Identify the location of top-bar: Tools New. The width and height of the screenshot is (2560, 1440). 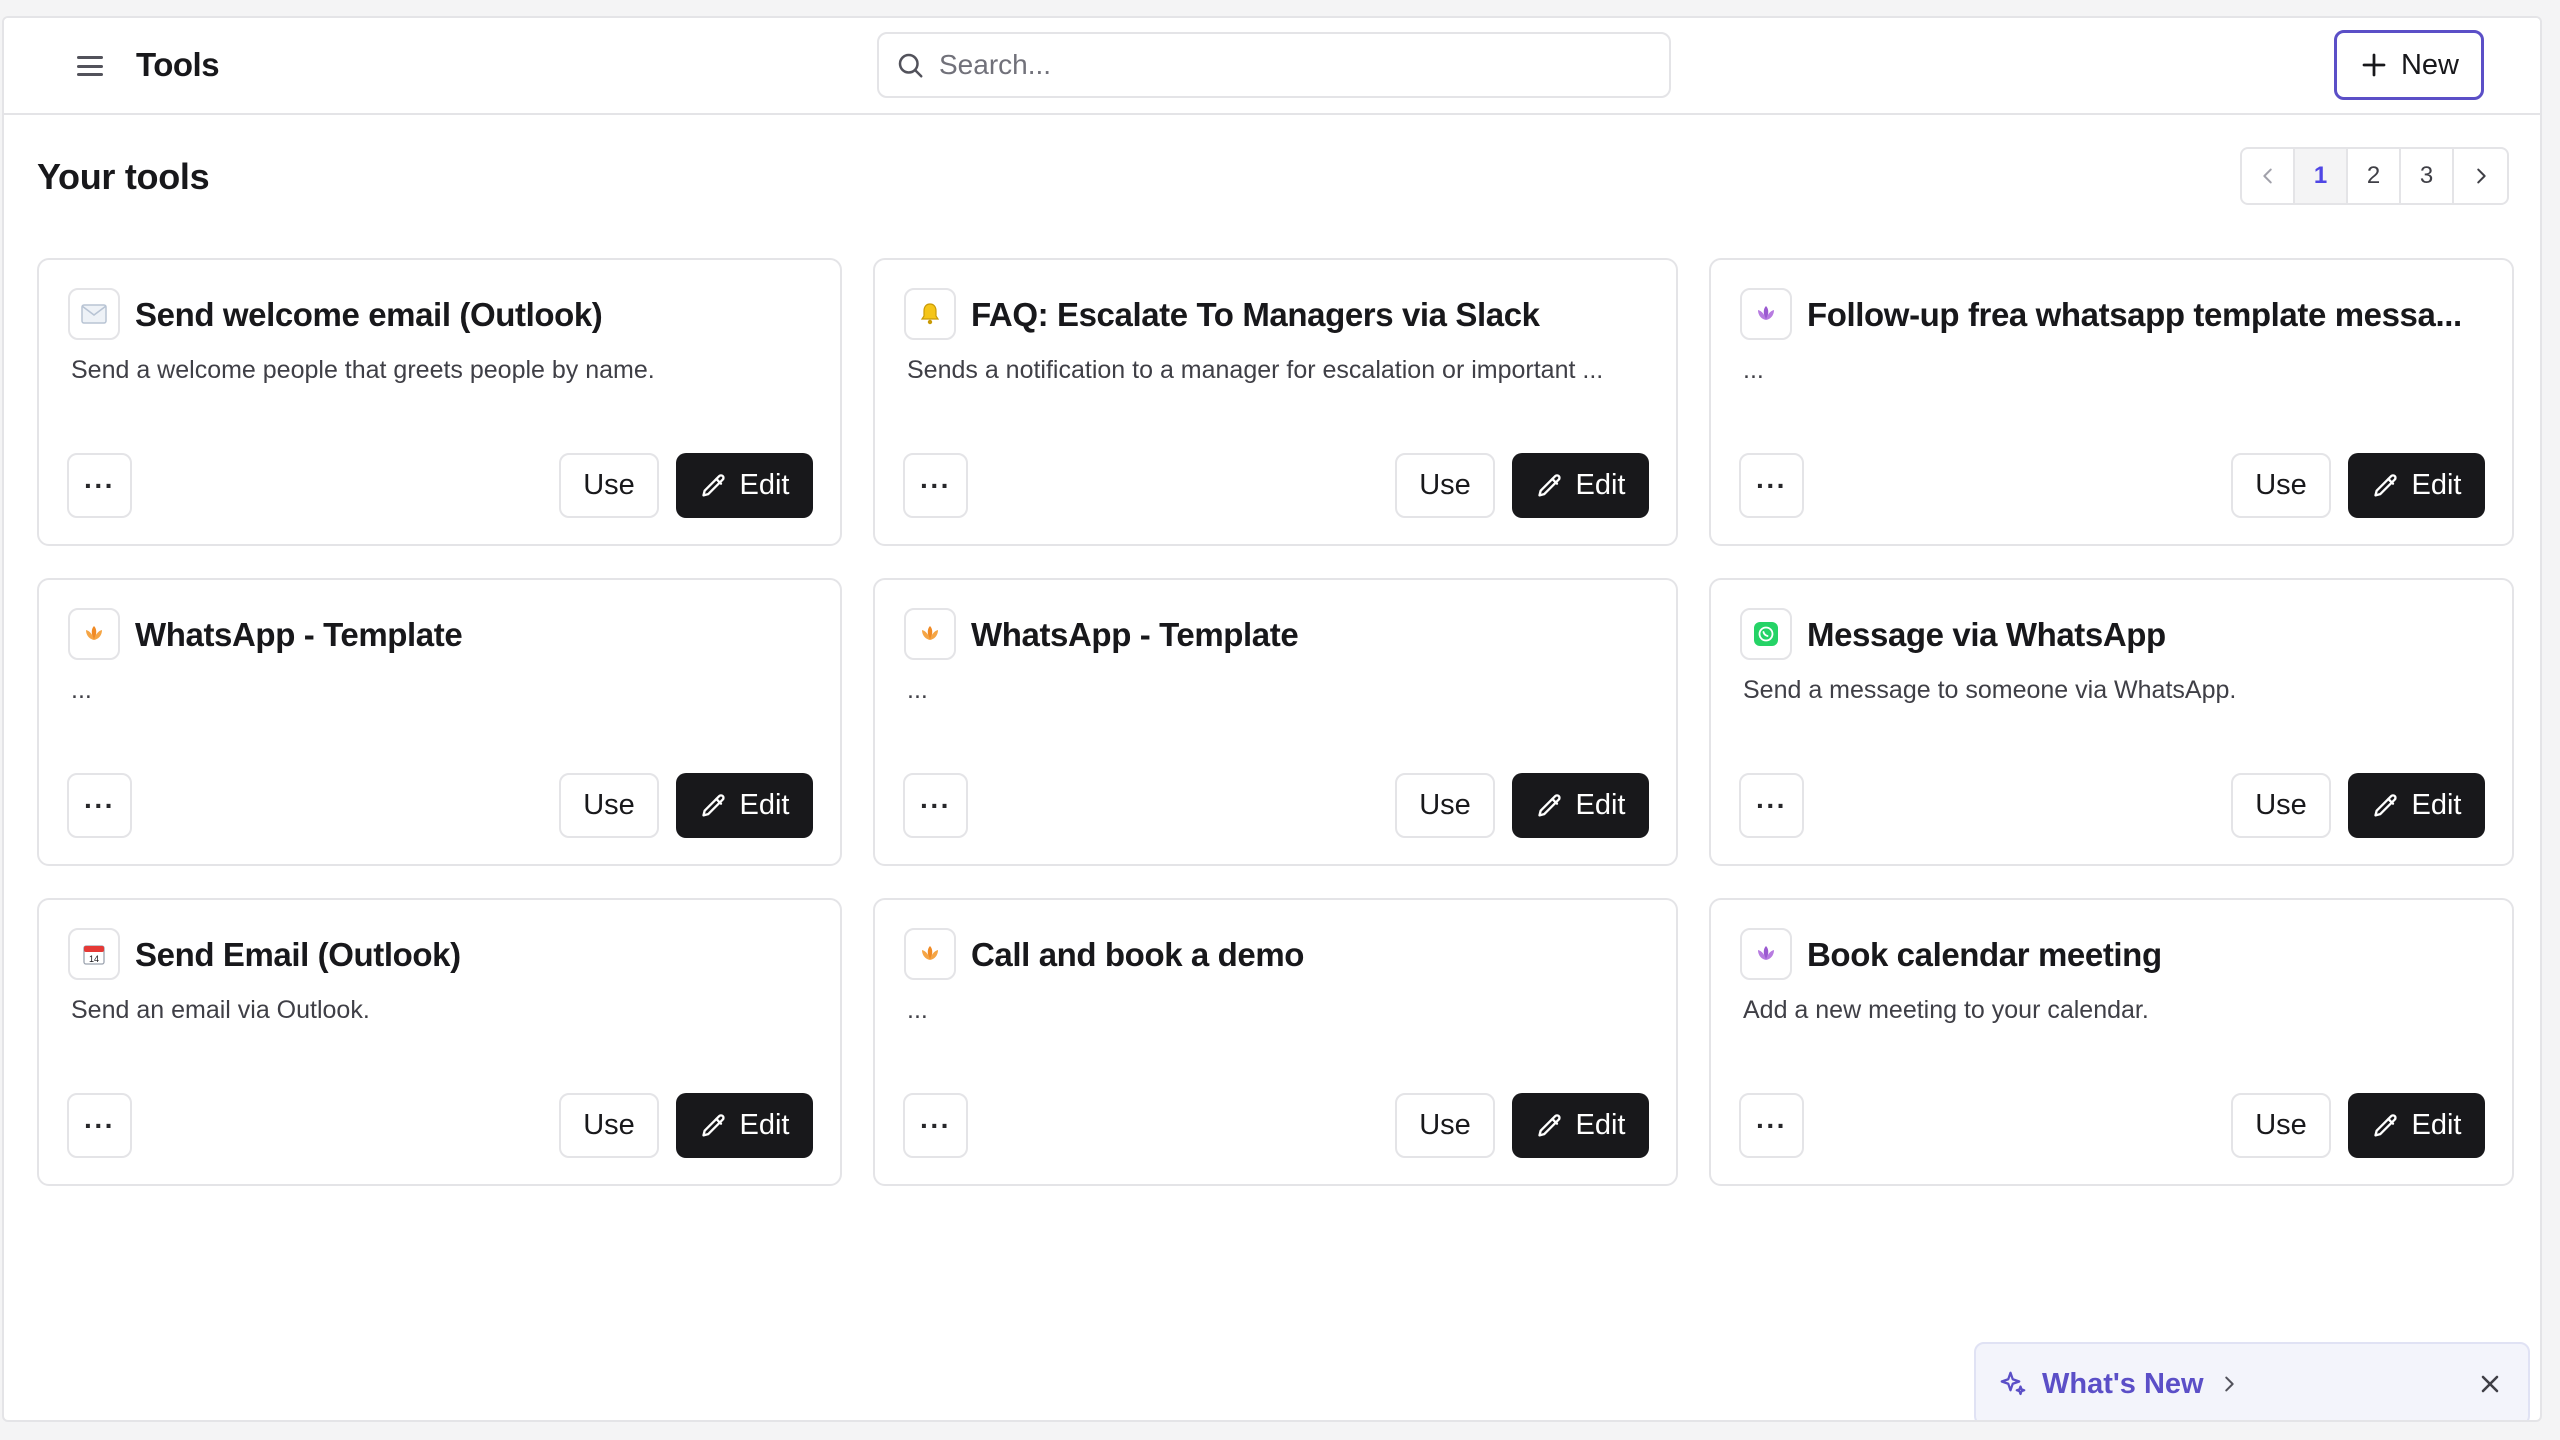
(1272, 66).